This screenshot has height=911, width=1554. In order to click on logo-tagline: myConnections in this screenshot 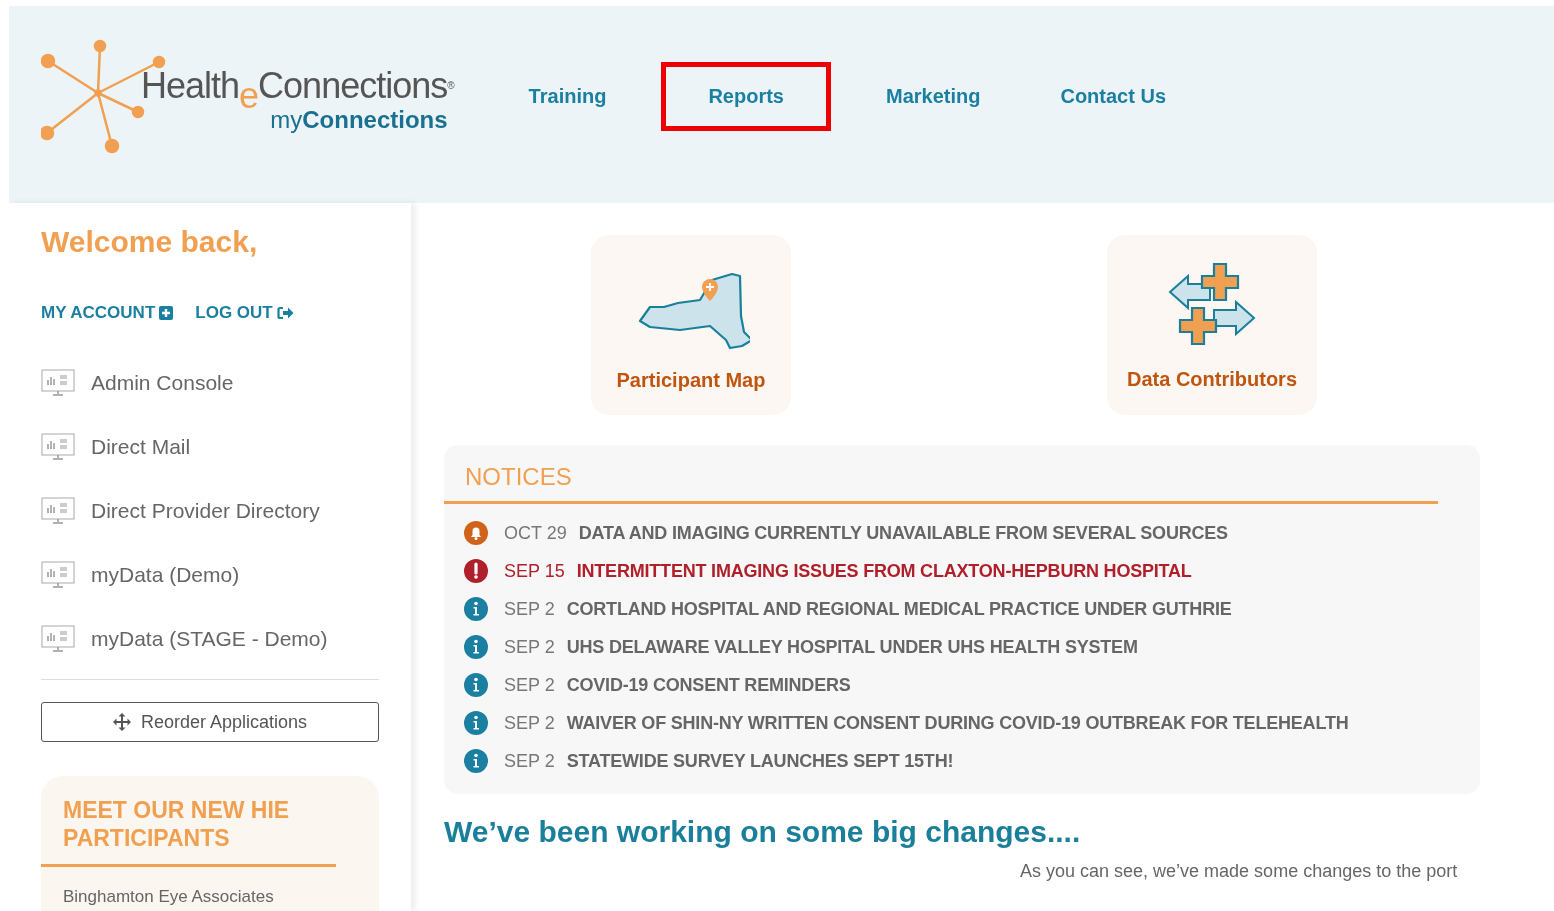, I will do `click(359, 120)`.